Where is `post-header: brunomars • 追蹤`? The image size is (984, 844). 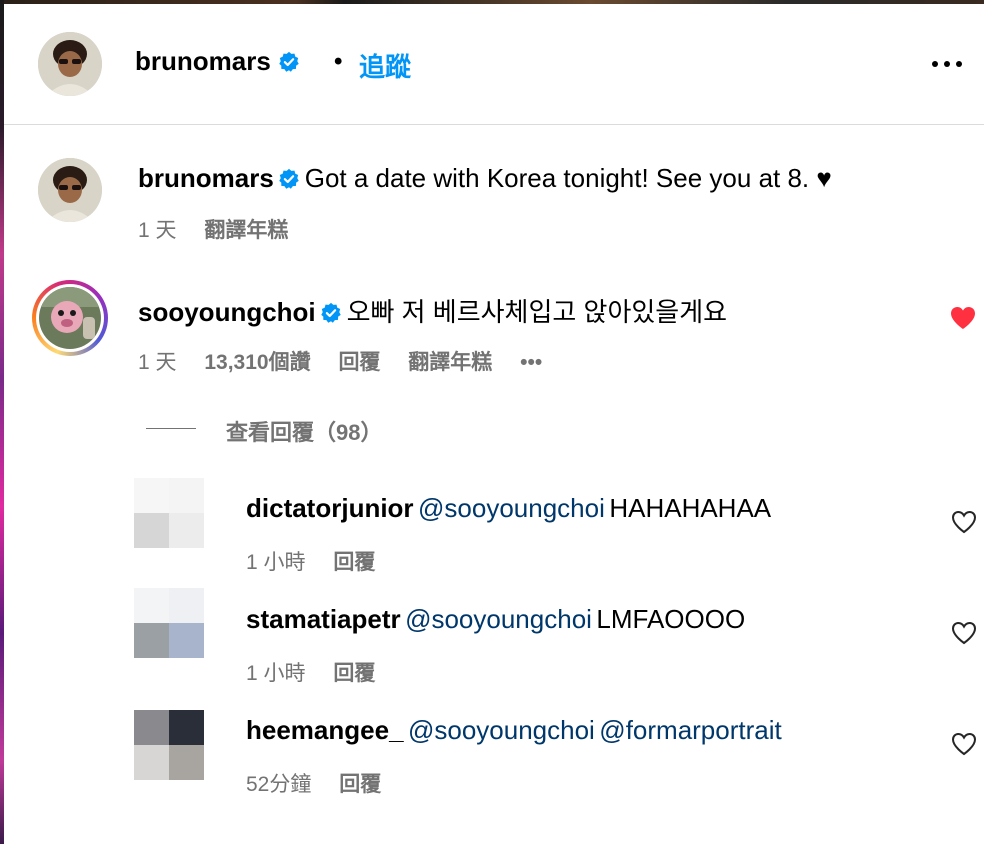
post-header: brunomars • 追蹤 is located at coordinates (494, 64).